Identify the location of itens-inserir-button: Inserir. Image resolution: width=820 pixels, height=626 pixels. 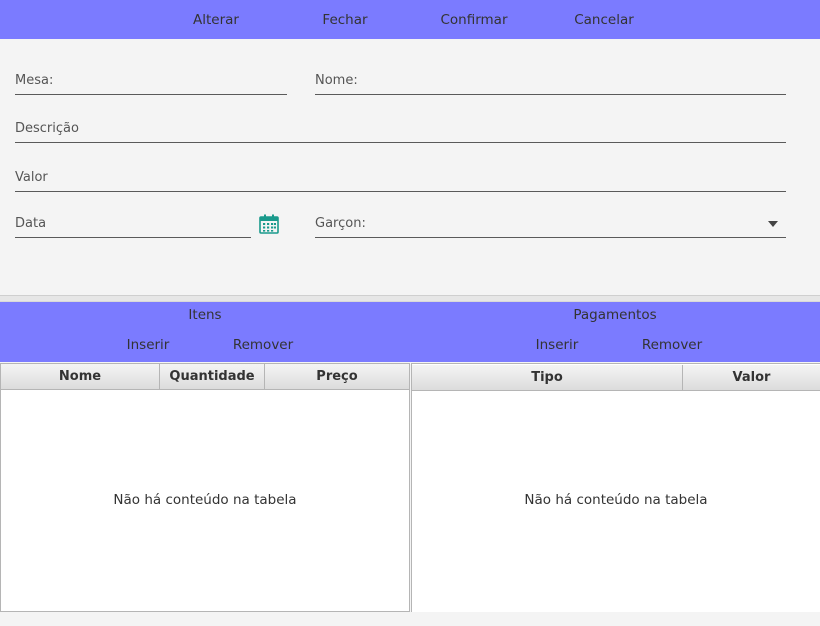
(148, 345).